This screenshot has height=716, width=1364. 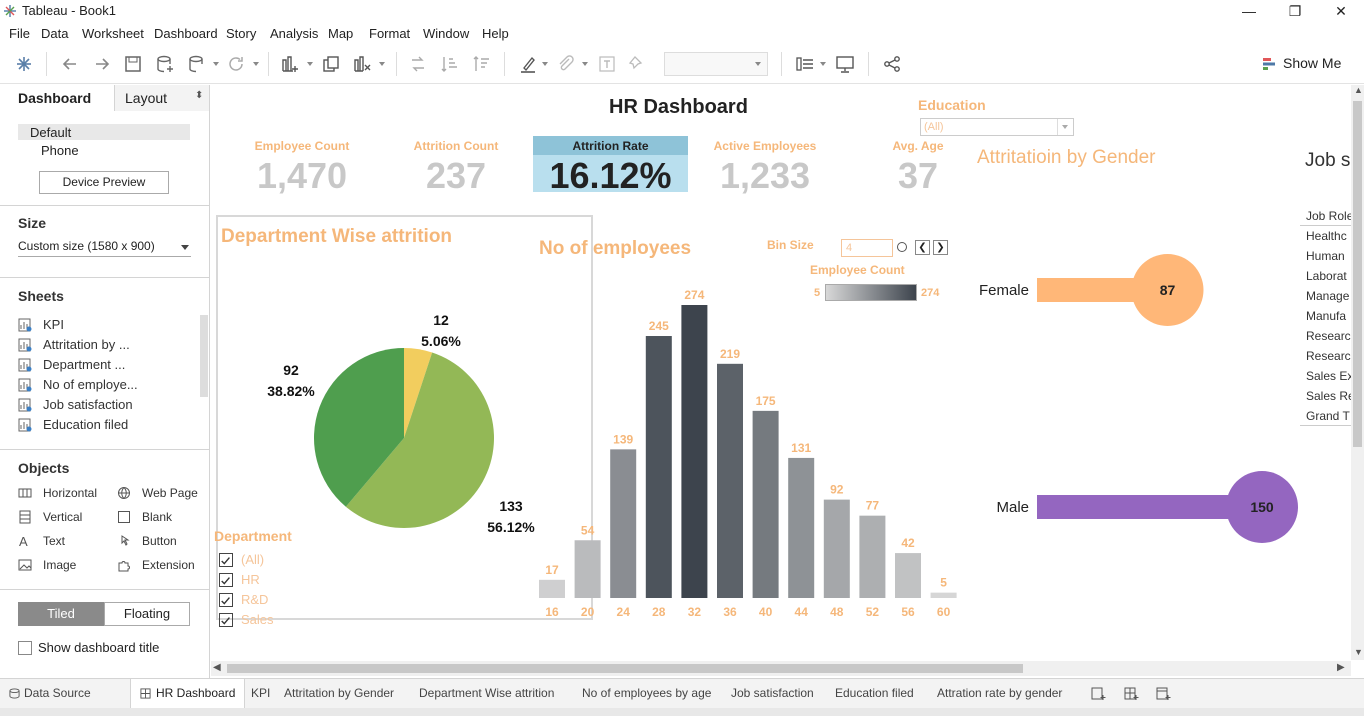 I want to click on device-preview-button: Device Preview, so click(x=104, y=182).